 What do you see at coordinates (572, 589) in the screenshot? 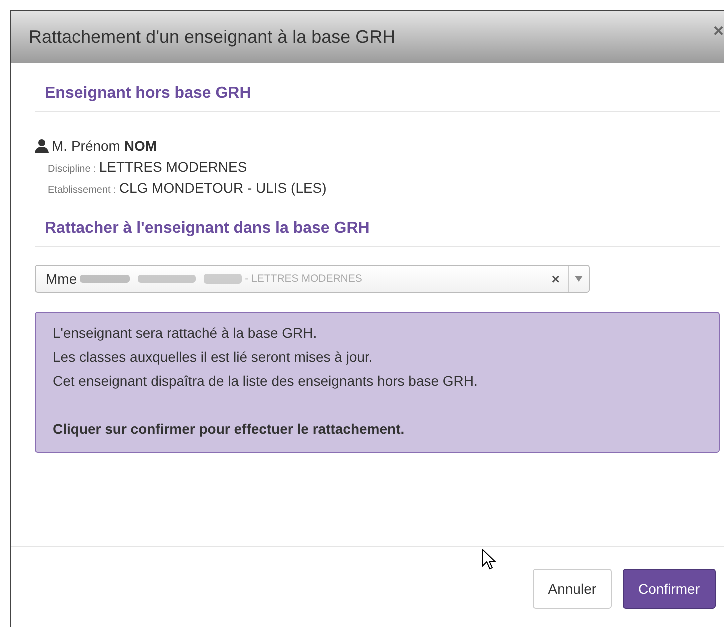
I see `cancel-button: Annuler` at bounding box center [572, 589].